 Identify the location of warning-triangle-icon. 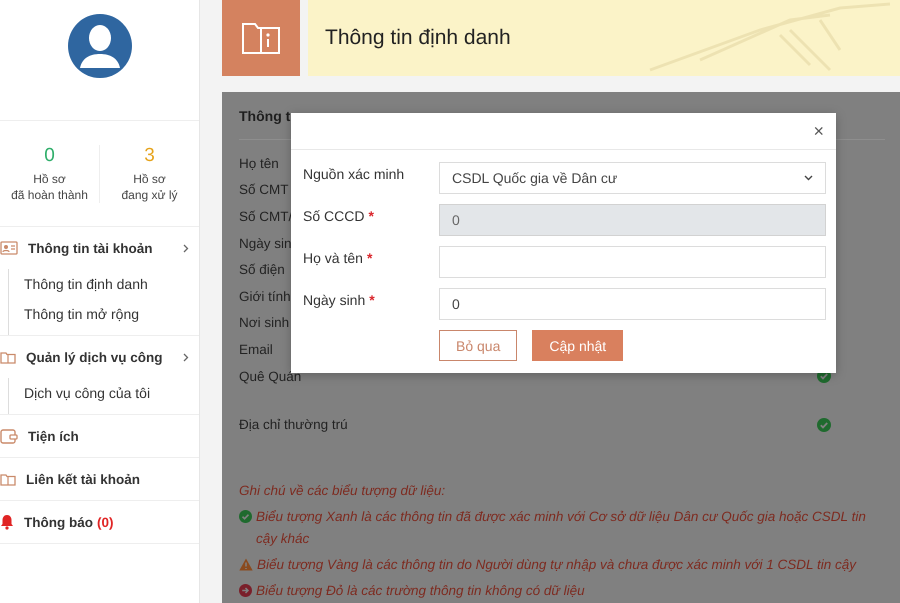
(246, 564).